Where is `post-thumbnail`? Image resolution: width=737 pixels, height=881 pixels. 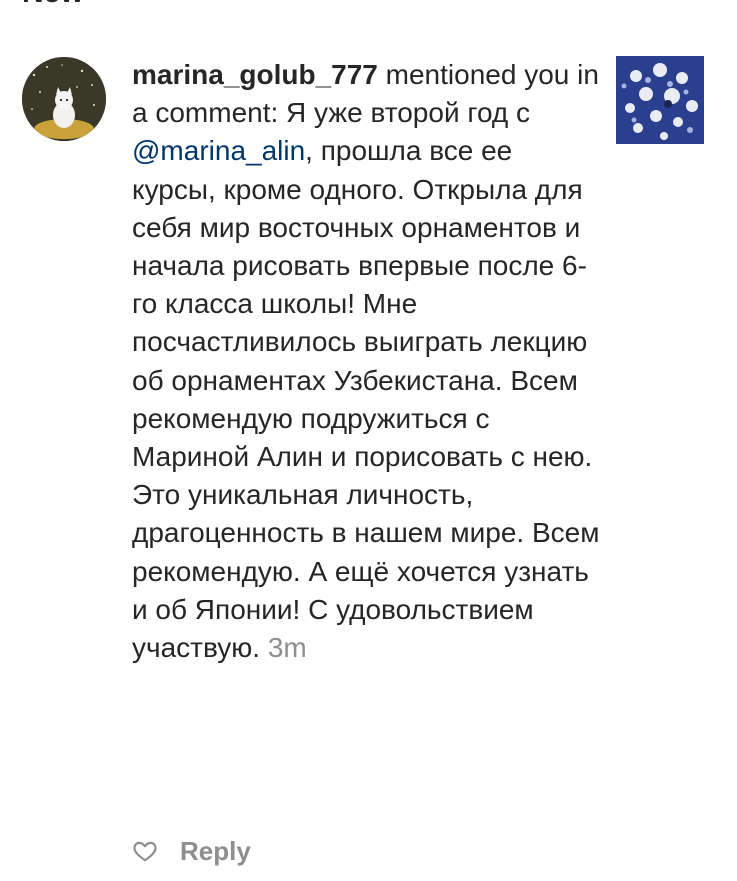
post-thumbnail is located at coordinates (660, 100).